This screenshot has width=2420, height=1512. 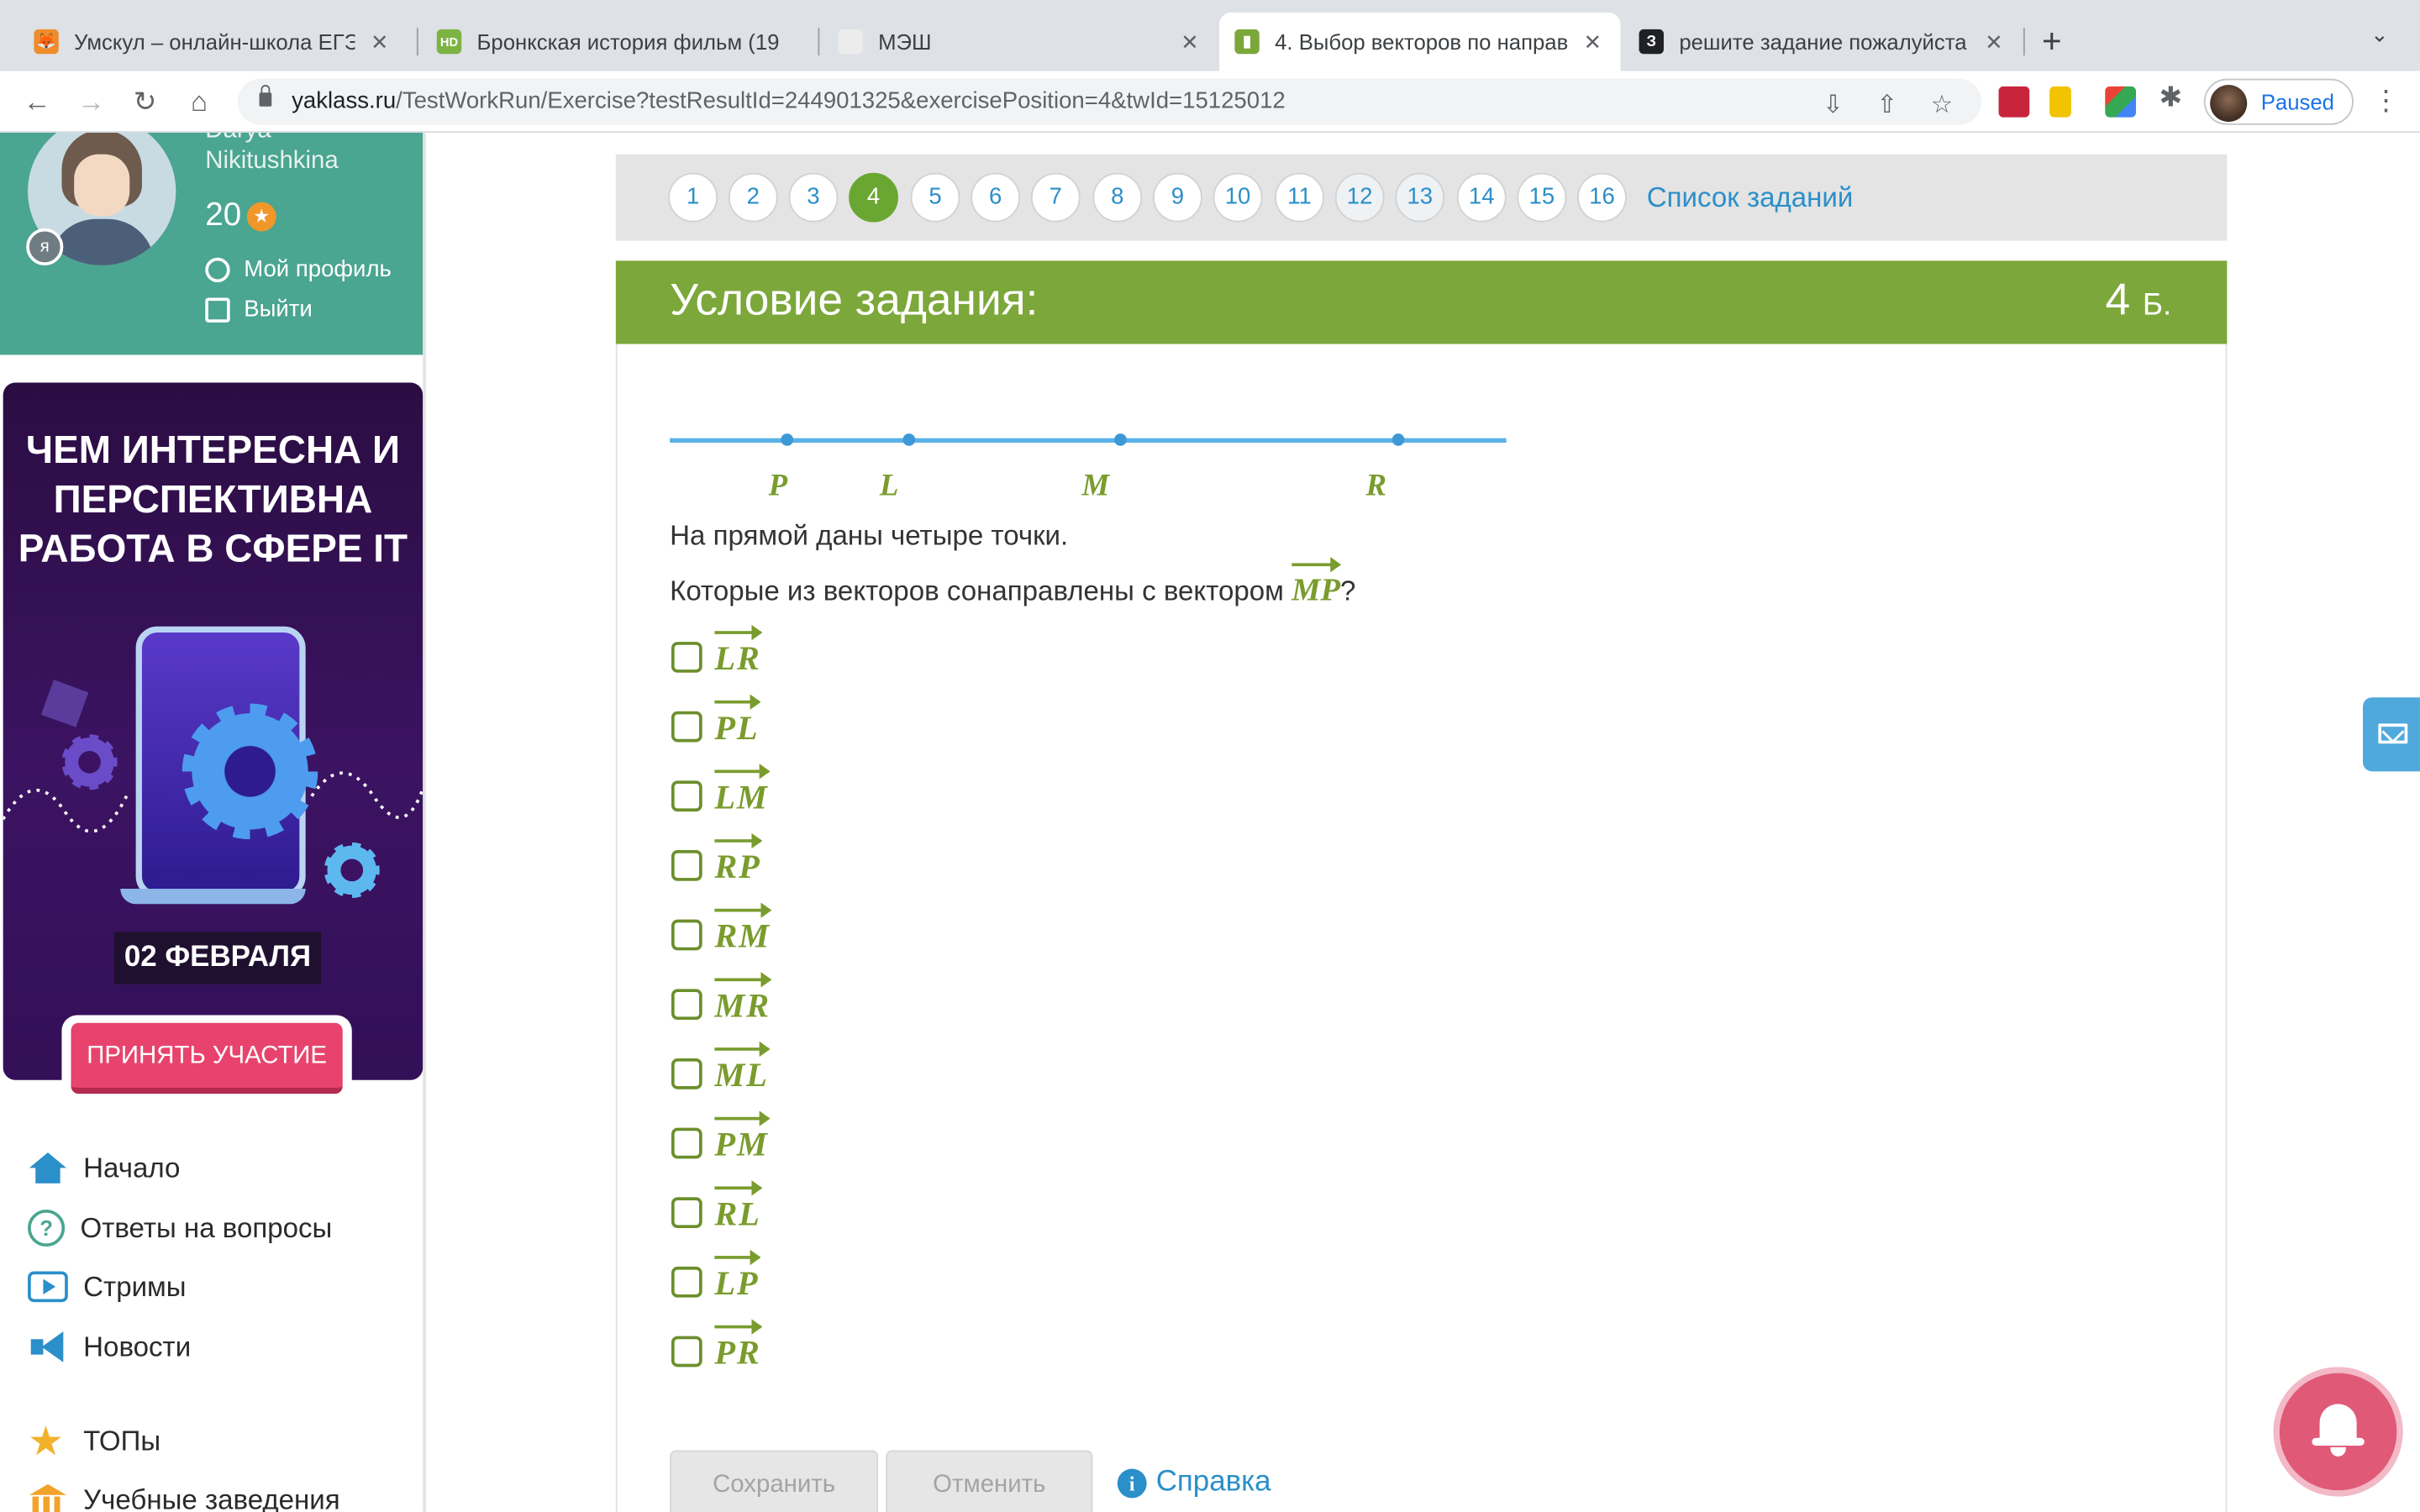 I want to click on target-vector: MP, so click(x=1316, y=583).